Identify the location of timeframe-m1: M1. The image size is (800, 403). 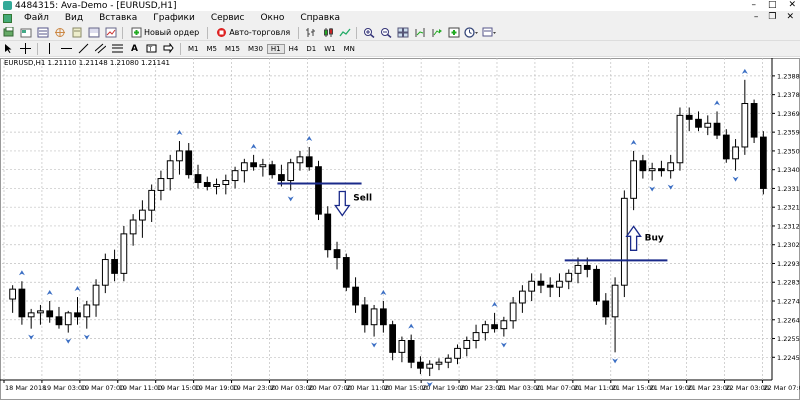
(193, 49).